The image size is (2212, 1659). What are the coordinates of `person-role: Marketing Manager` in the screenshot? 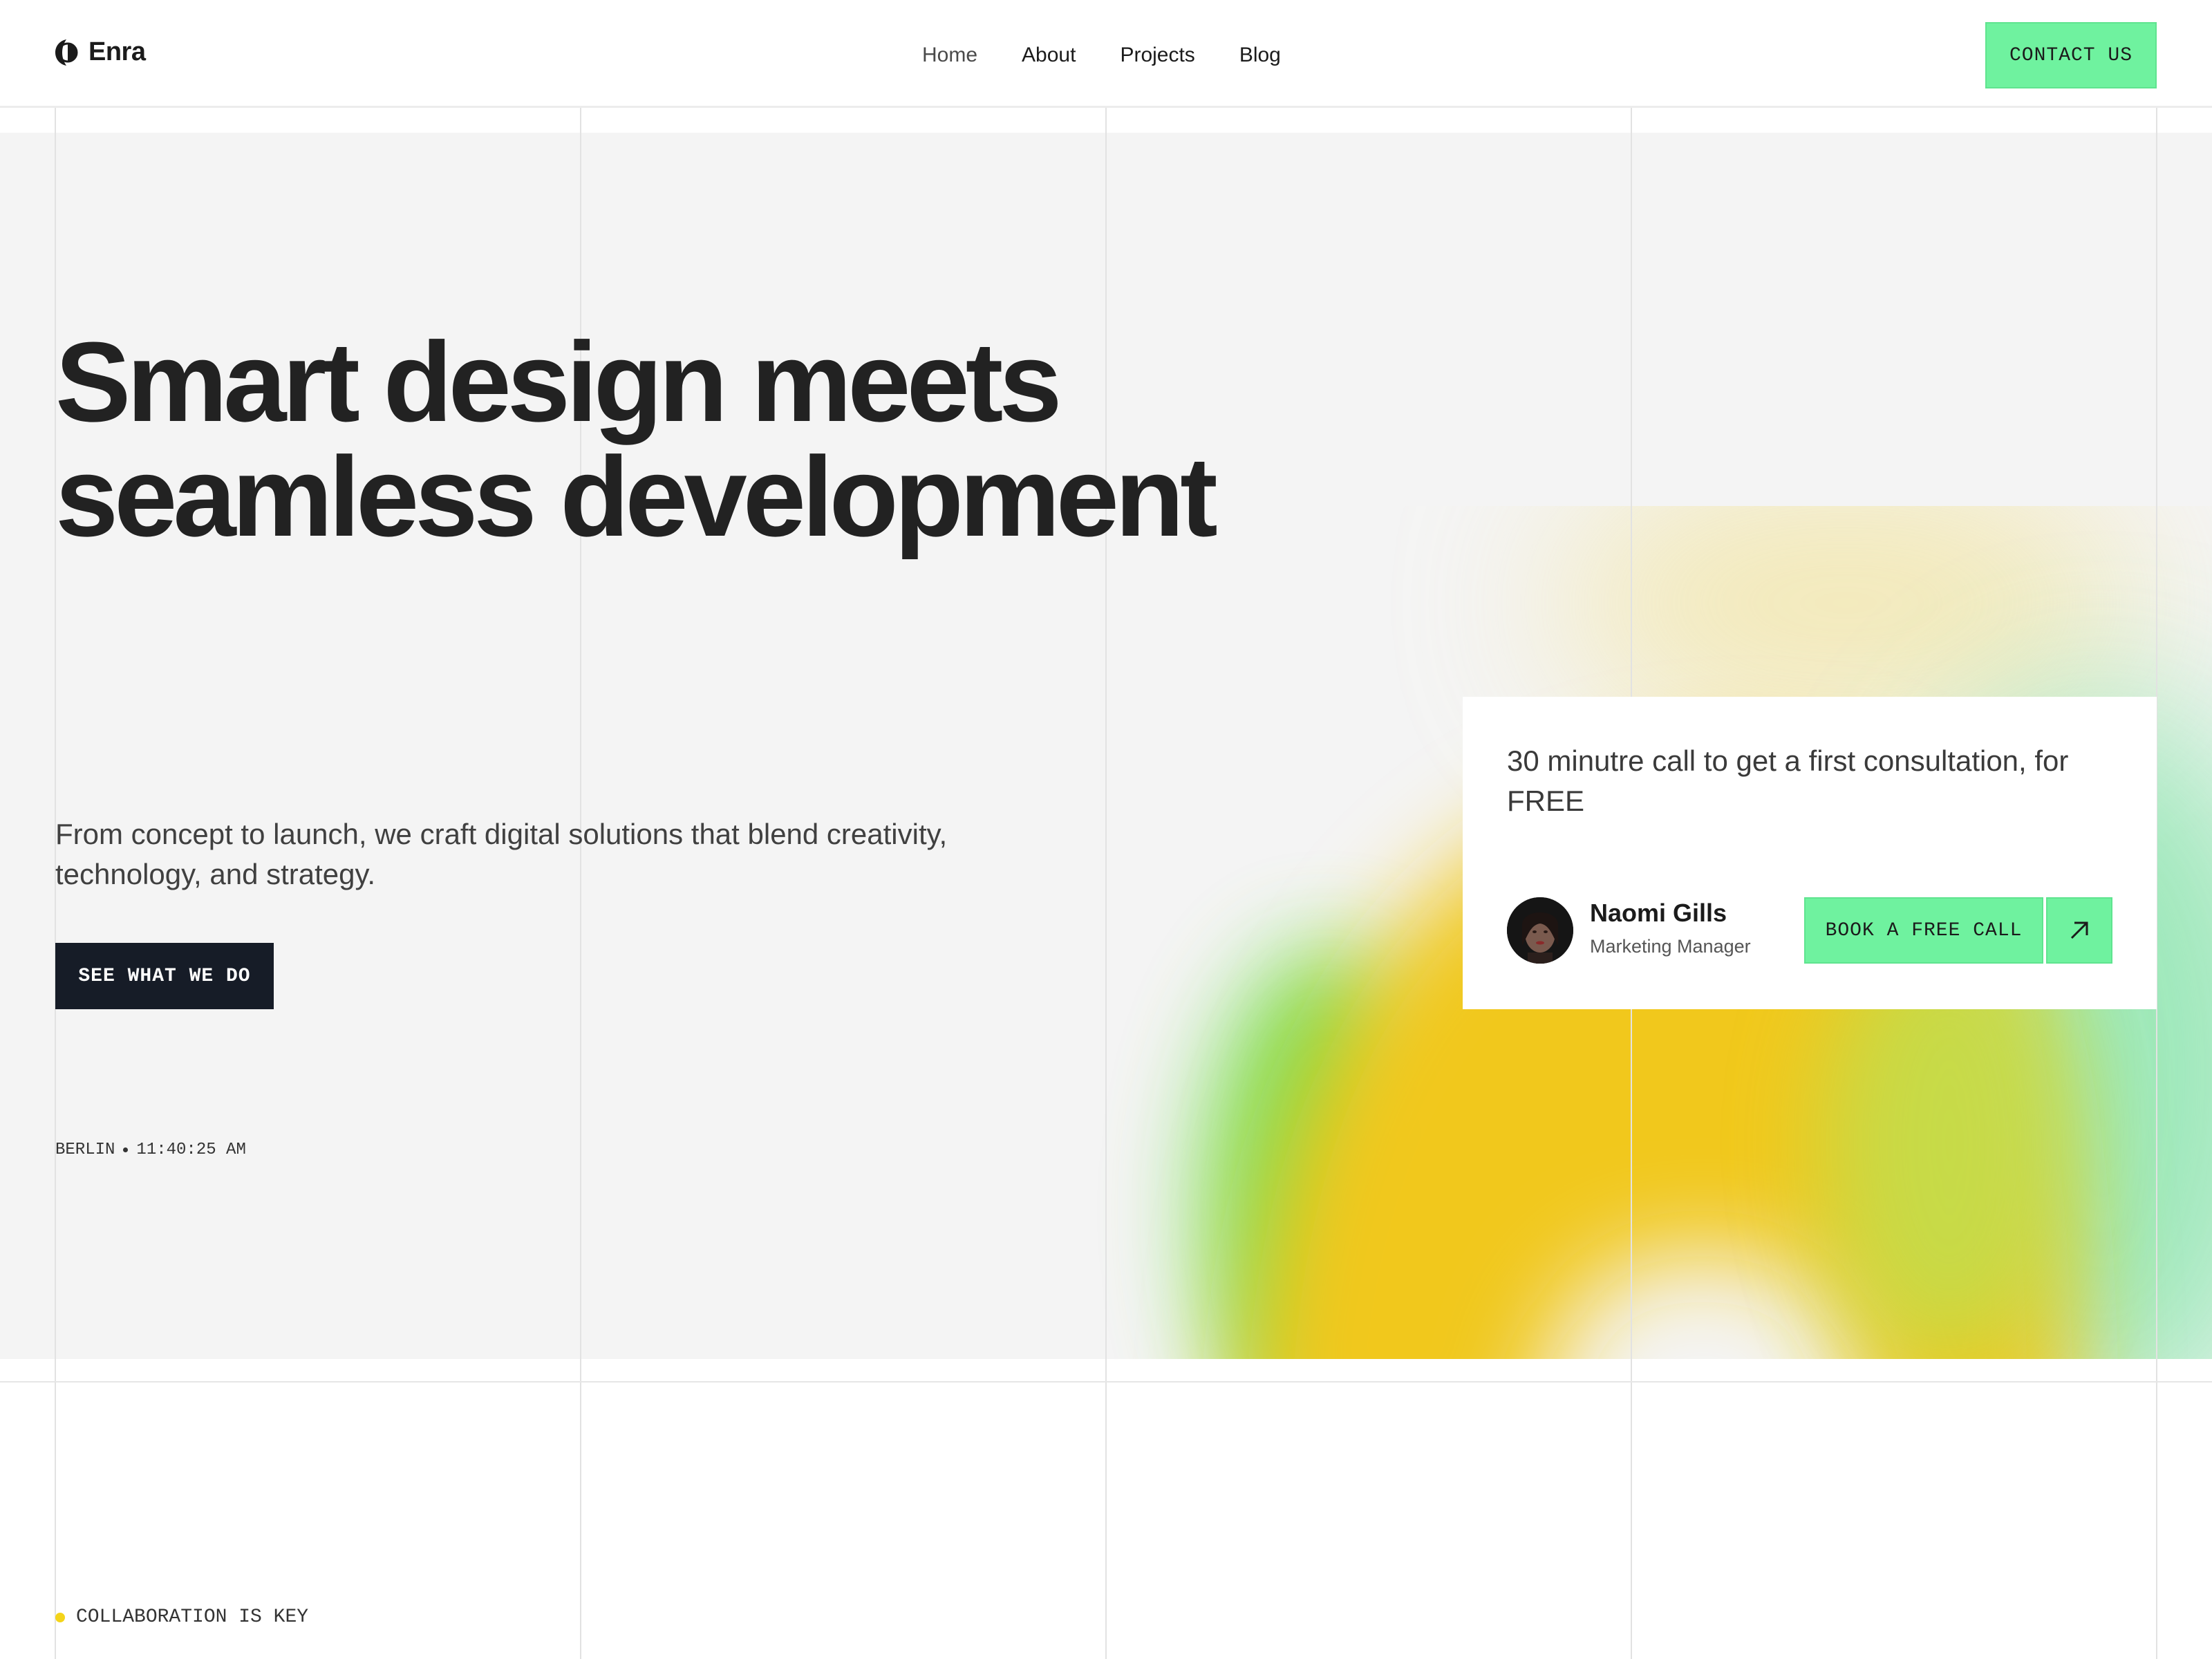 It's located at (1671, 946).